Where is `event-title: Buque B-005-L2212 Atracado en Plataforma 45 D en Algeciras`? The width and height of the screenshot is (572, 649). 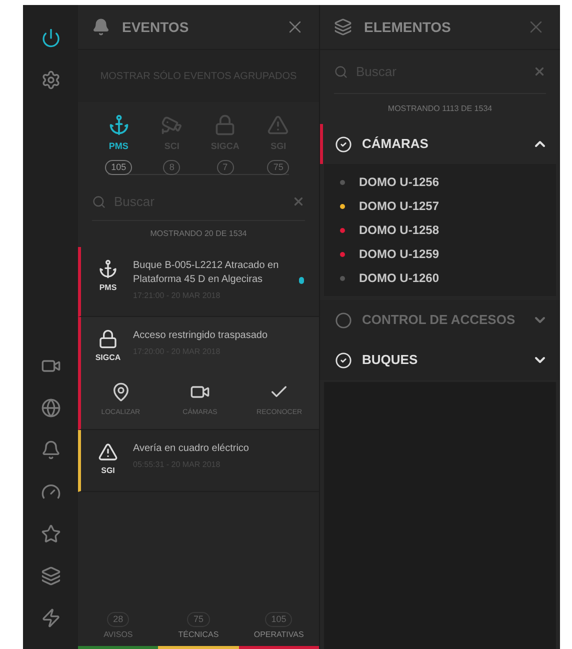
event-title: Buque B-005-L2212 Atracado en Plataforma 45 D en Algeciras is located at coordinates (206, 273).